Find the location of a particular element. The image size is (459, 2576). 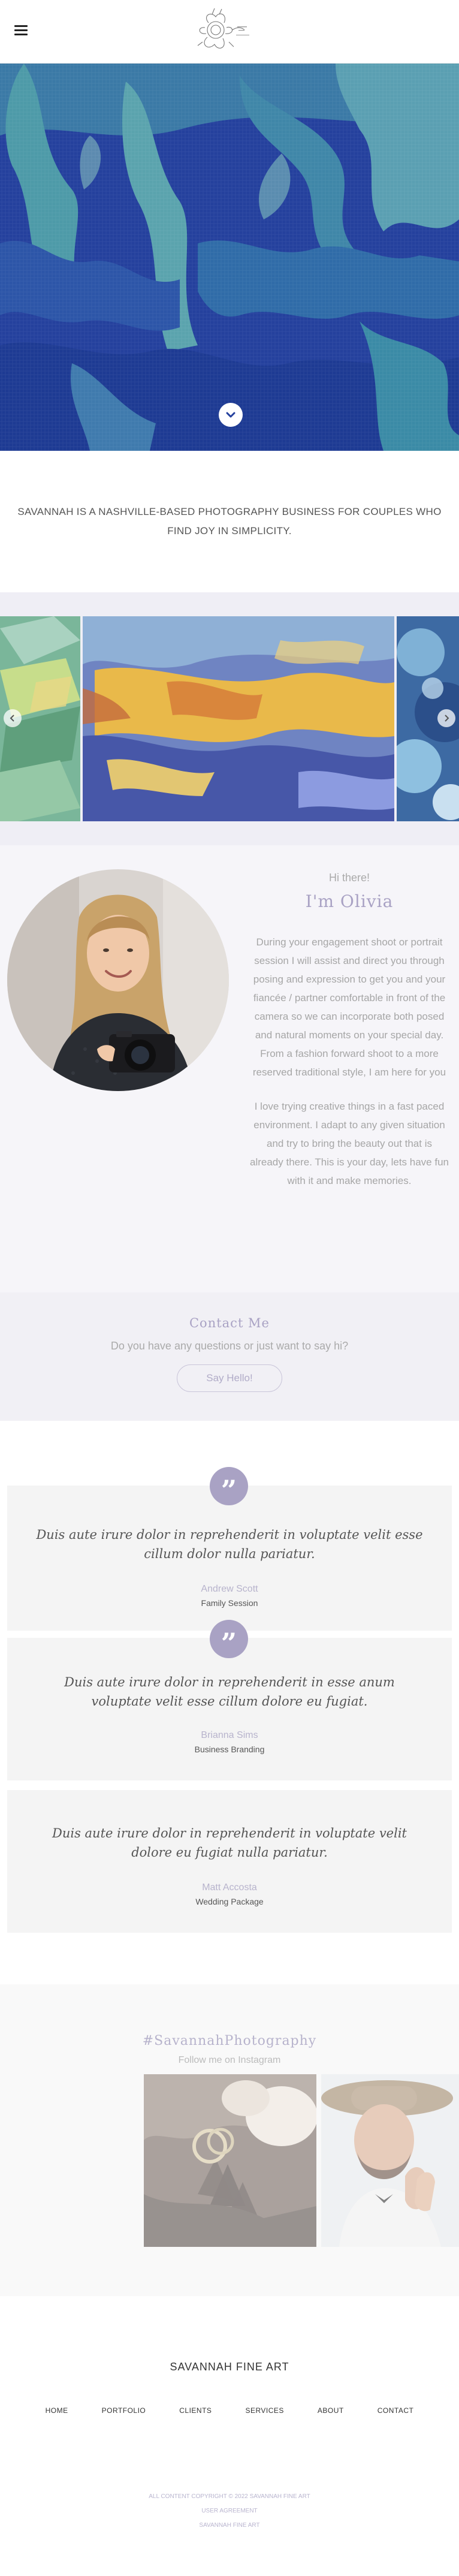

footer-nav-home: HOME is located at coordinates (57, 2411).